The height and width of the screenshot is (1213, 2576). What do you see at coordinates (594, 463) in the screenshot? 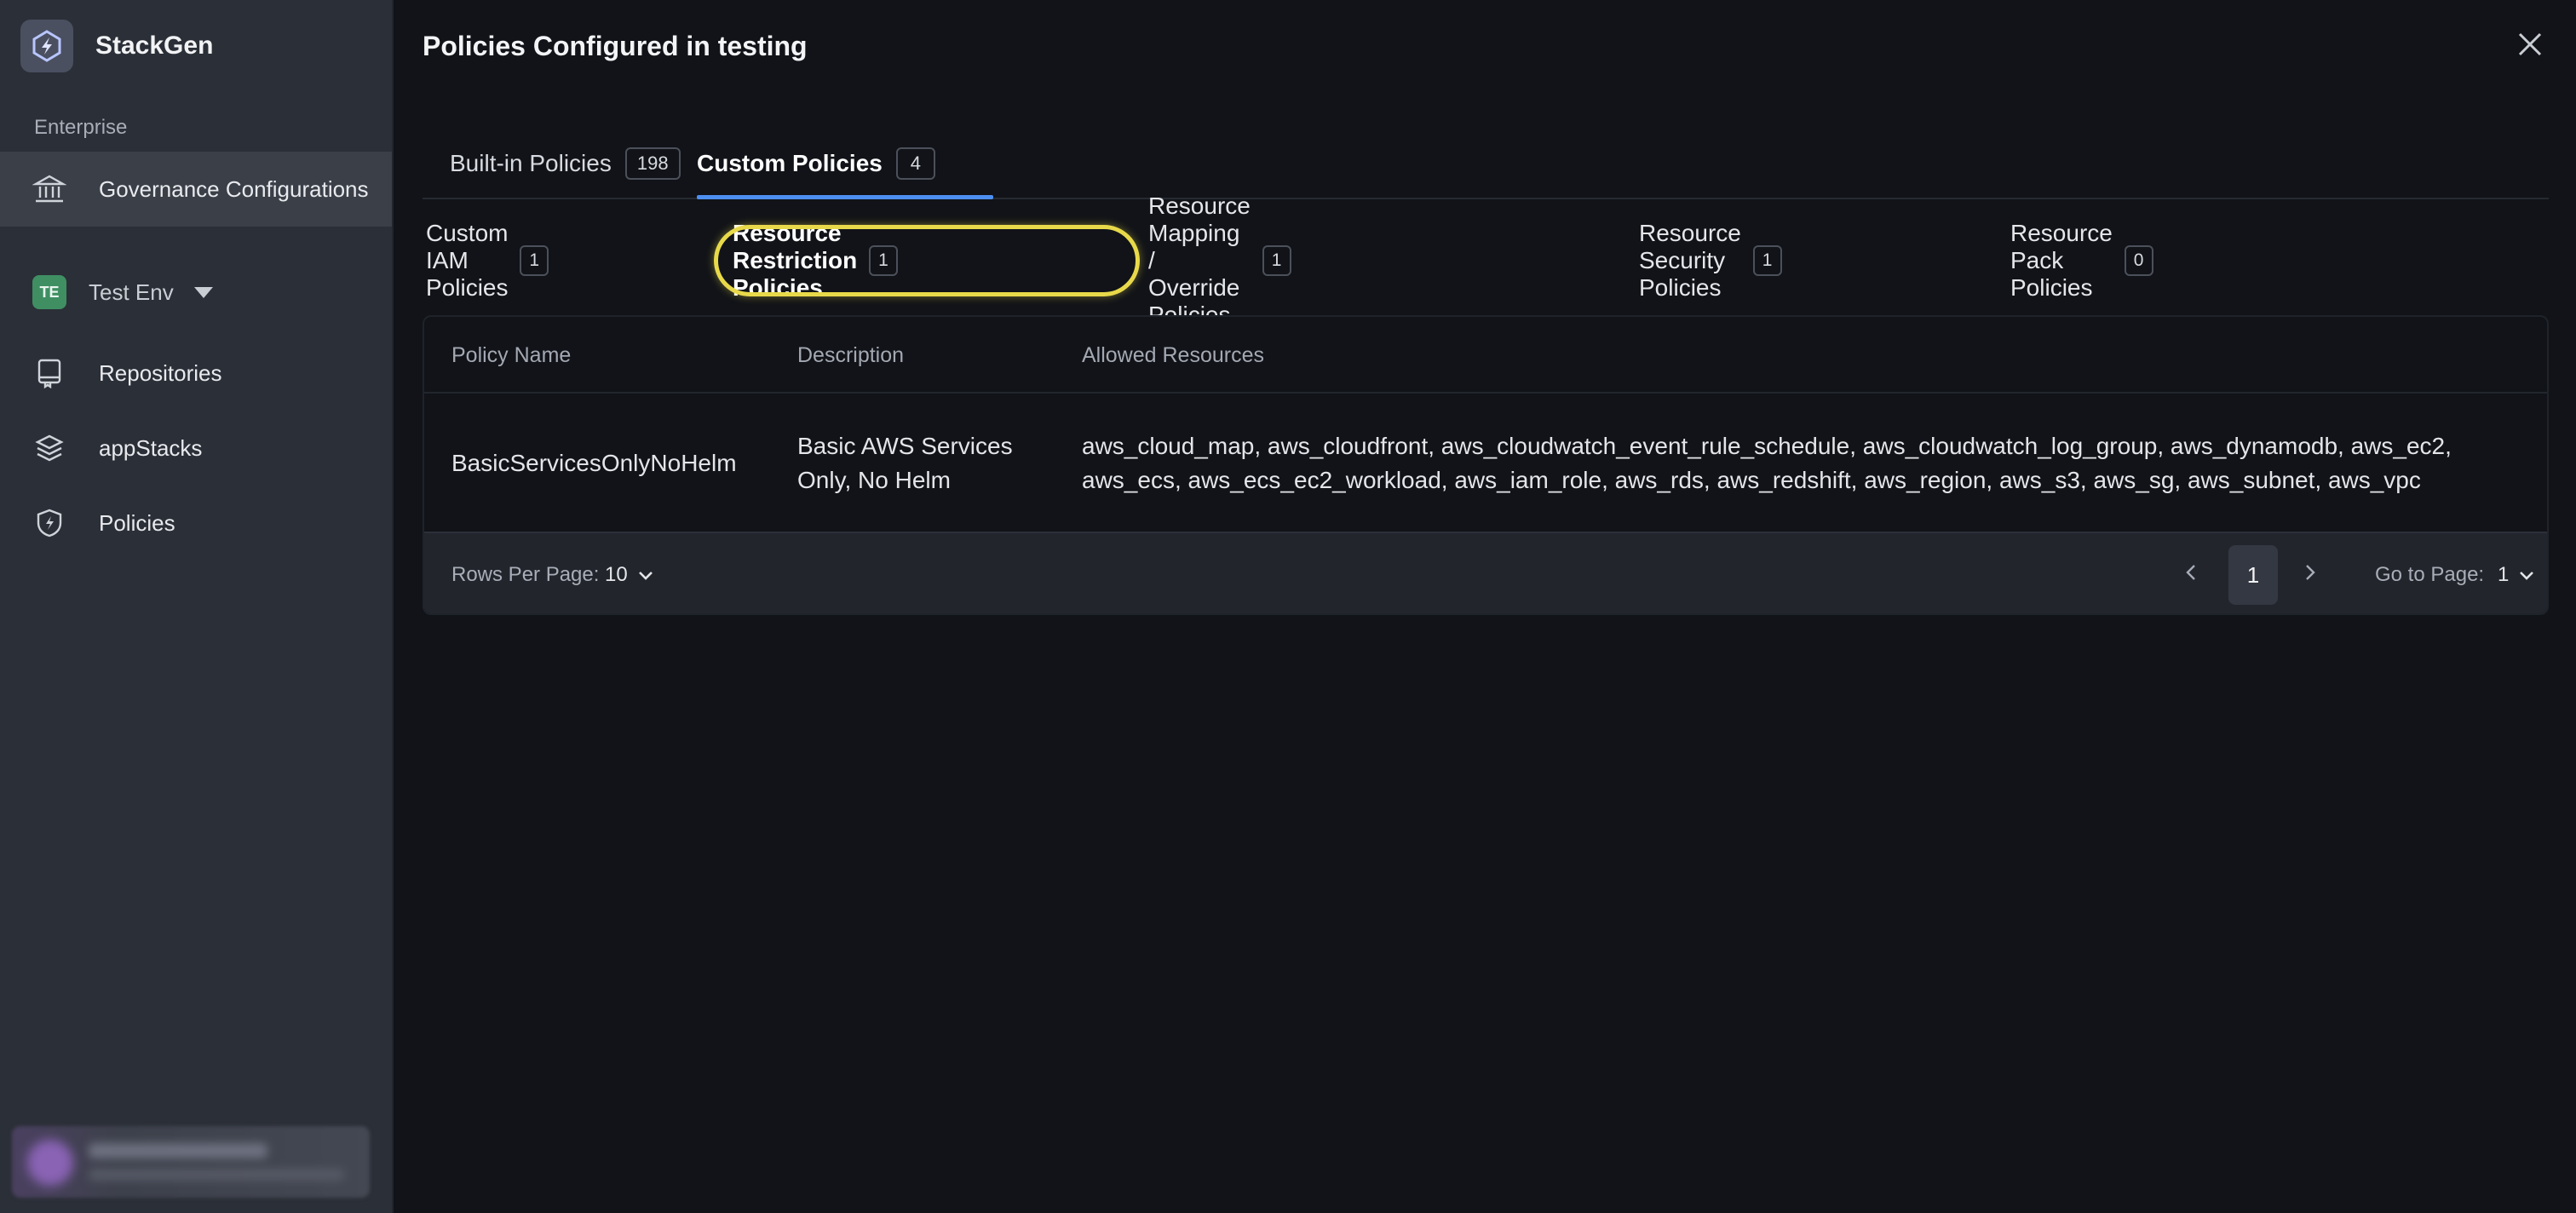
I see `cell-policy-name: BasicServicesOnlyNoHelm` at bounding box center [594, 463].